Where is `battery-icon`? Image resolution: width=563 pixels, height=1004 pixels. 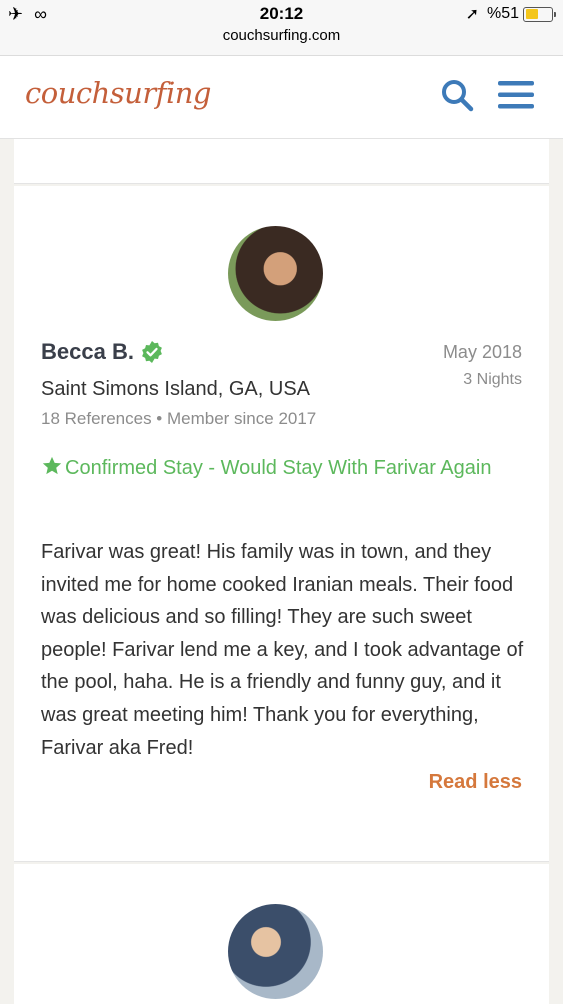 battery-icon is located at coordinates (539, 14).